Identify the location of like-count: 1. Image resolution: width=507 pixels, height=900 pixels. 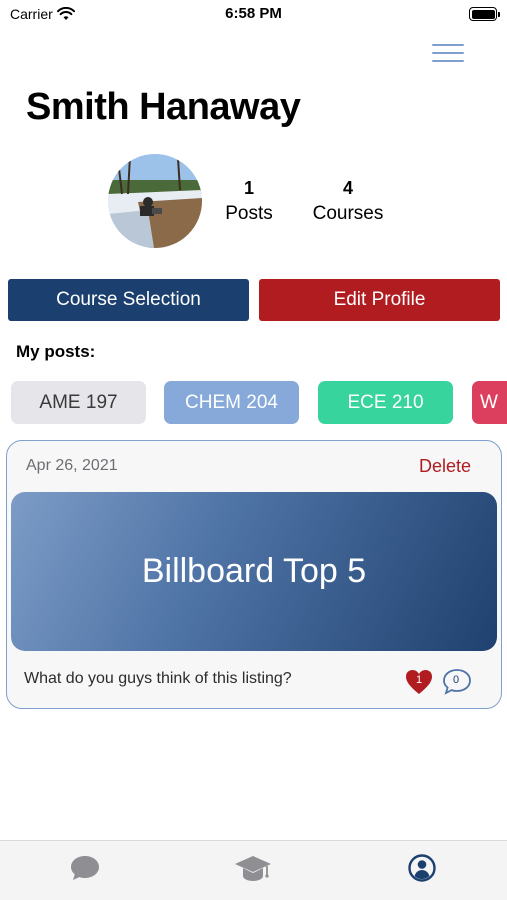
(419, 680).